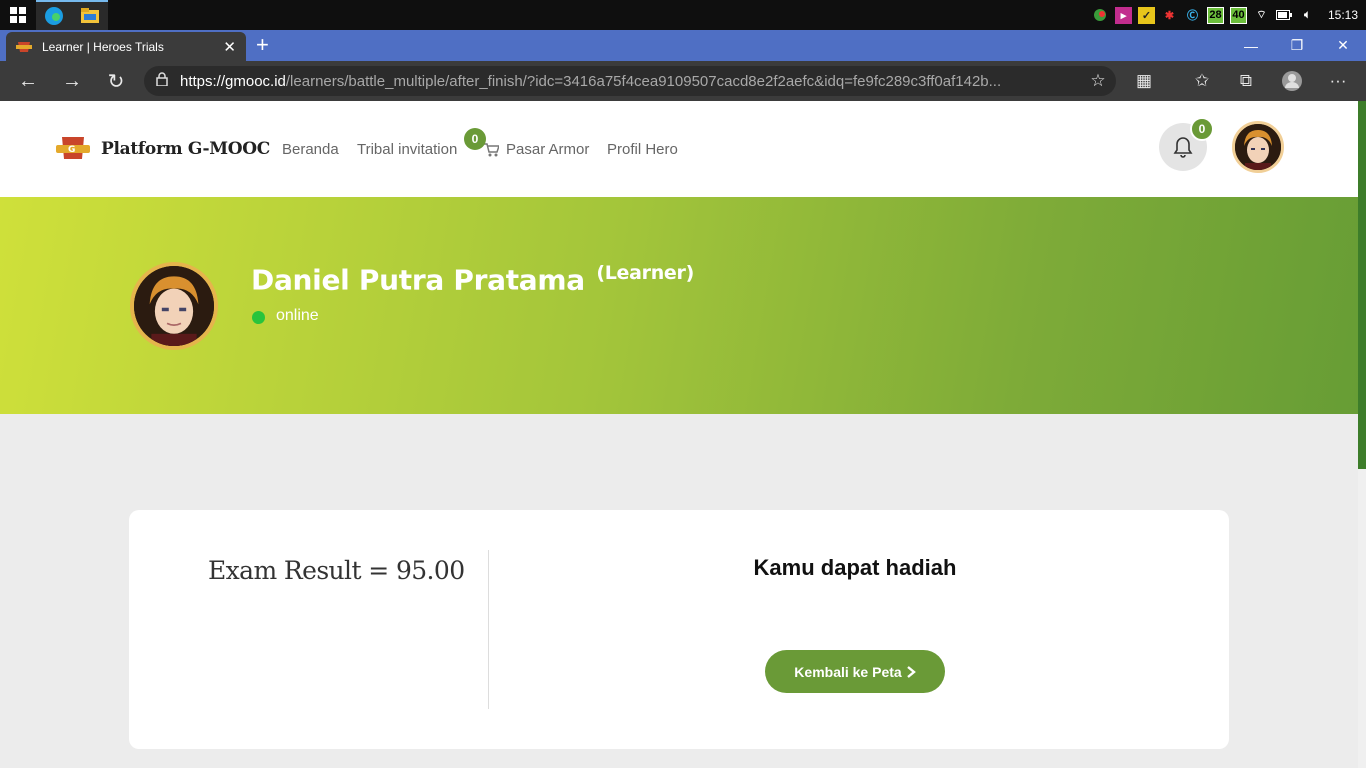 The image size is (1366, 768). What do you see at coordinates (1146, 15) in the screenshot?
I see `check-tray-icon: ✓` at bounding box center [1146, 15].